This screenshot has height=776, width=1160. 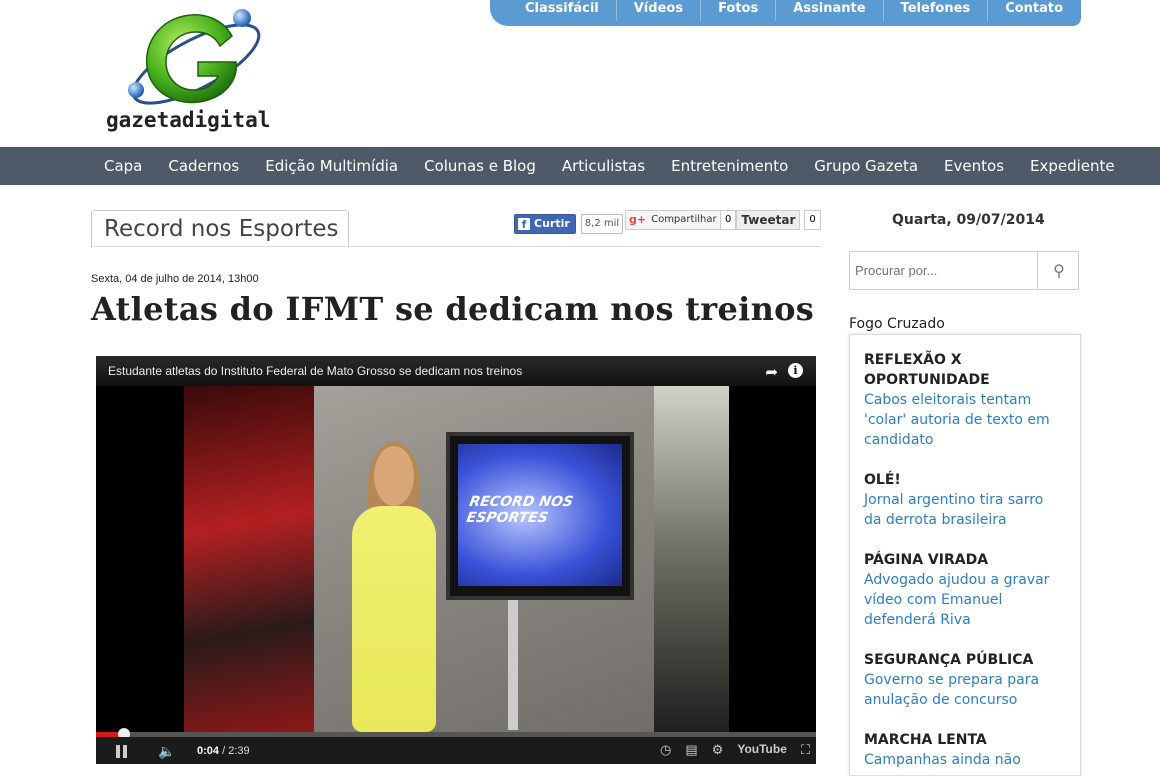 What do you see at coordinates (739, 10) in the screenshot?
I see `top-link-fotos: Fotos` at bounding box center [739, 10].